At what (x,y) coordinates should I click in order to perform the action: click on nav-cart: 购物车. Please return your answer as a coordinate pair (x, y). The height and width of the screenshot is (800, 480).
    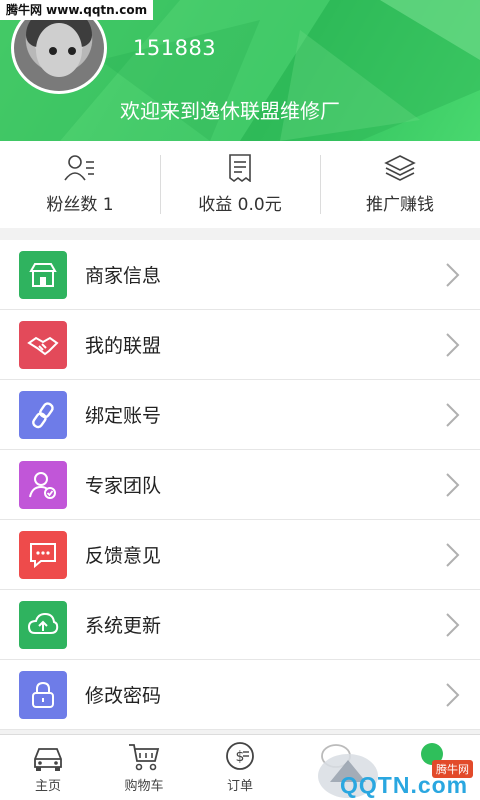
    Looking at the image, I should click on (144, 767).